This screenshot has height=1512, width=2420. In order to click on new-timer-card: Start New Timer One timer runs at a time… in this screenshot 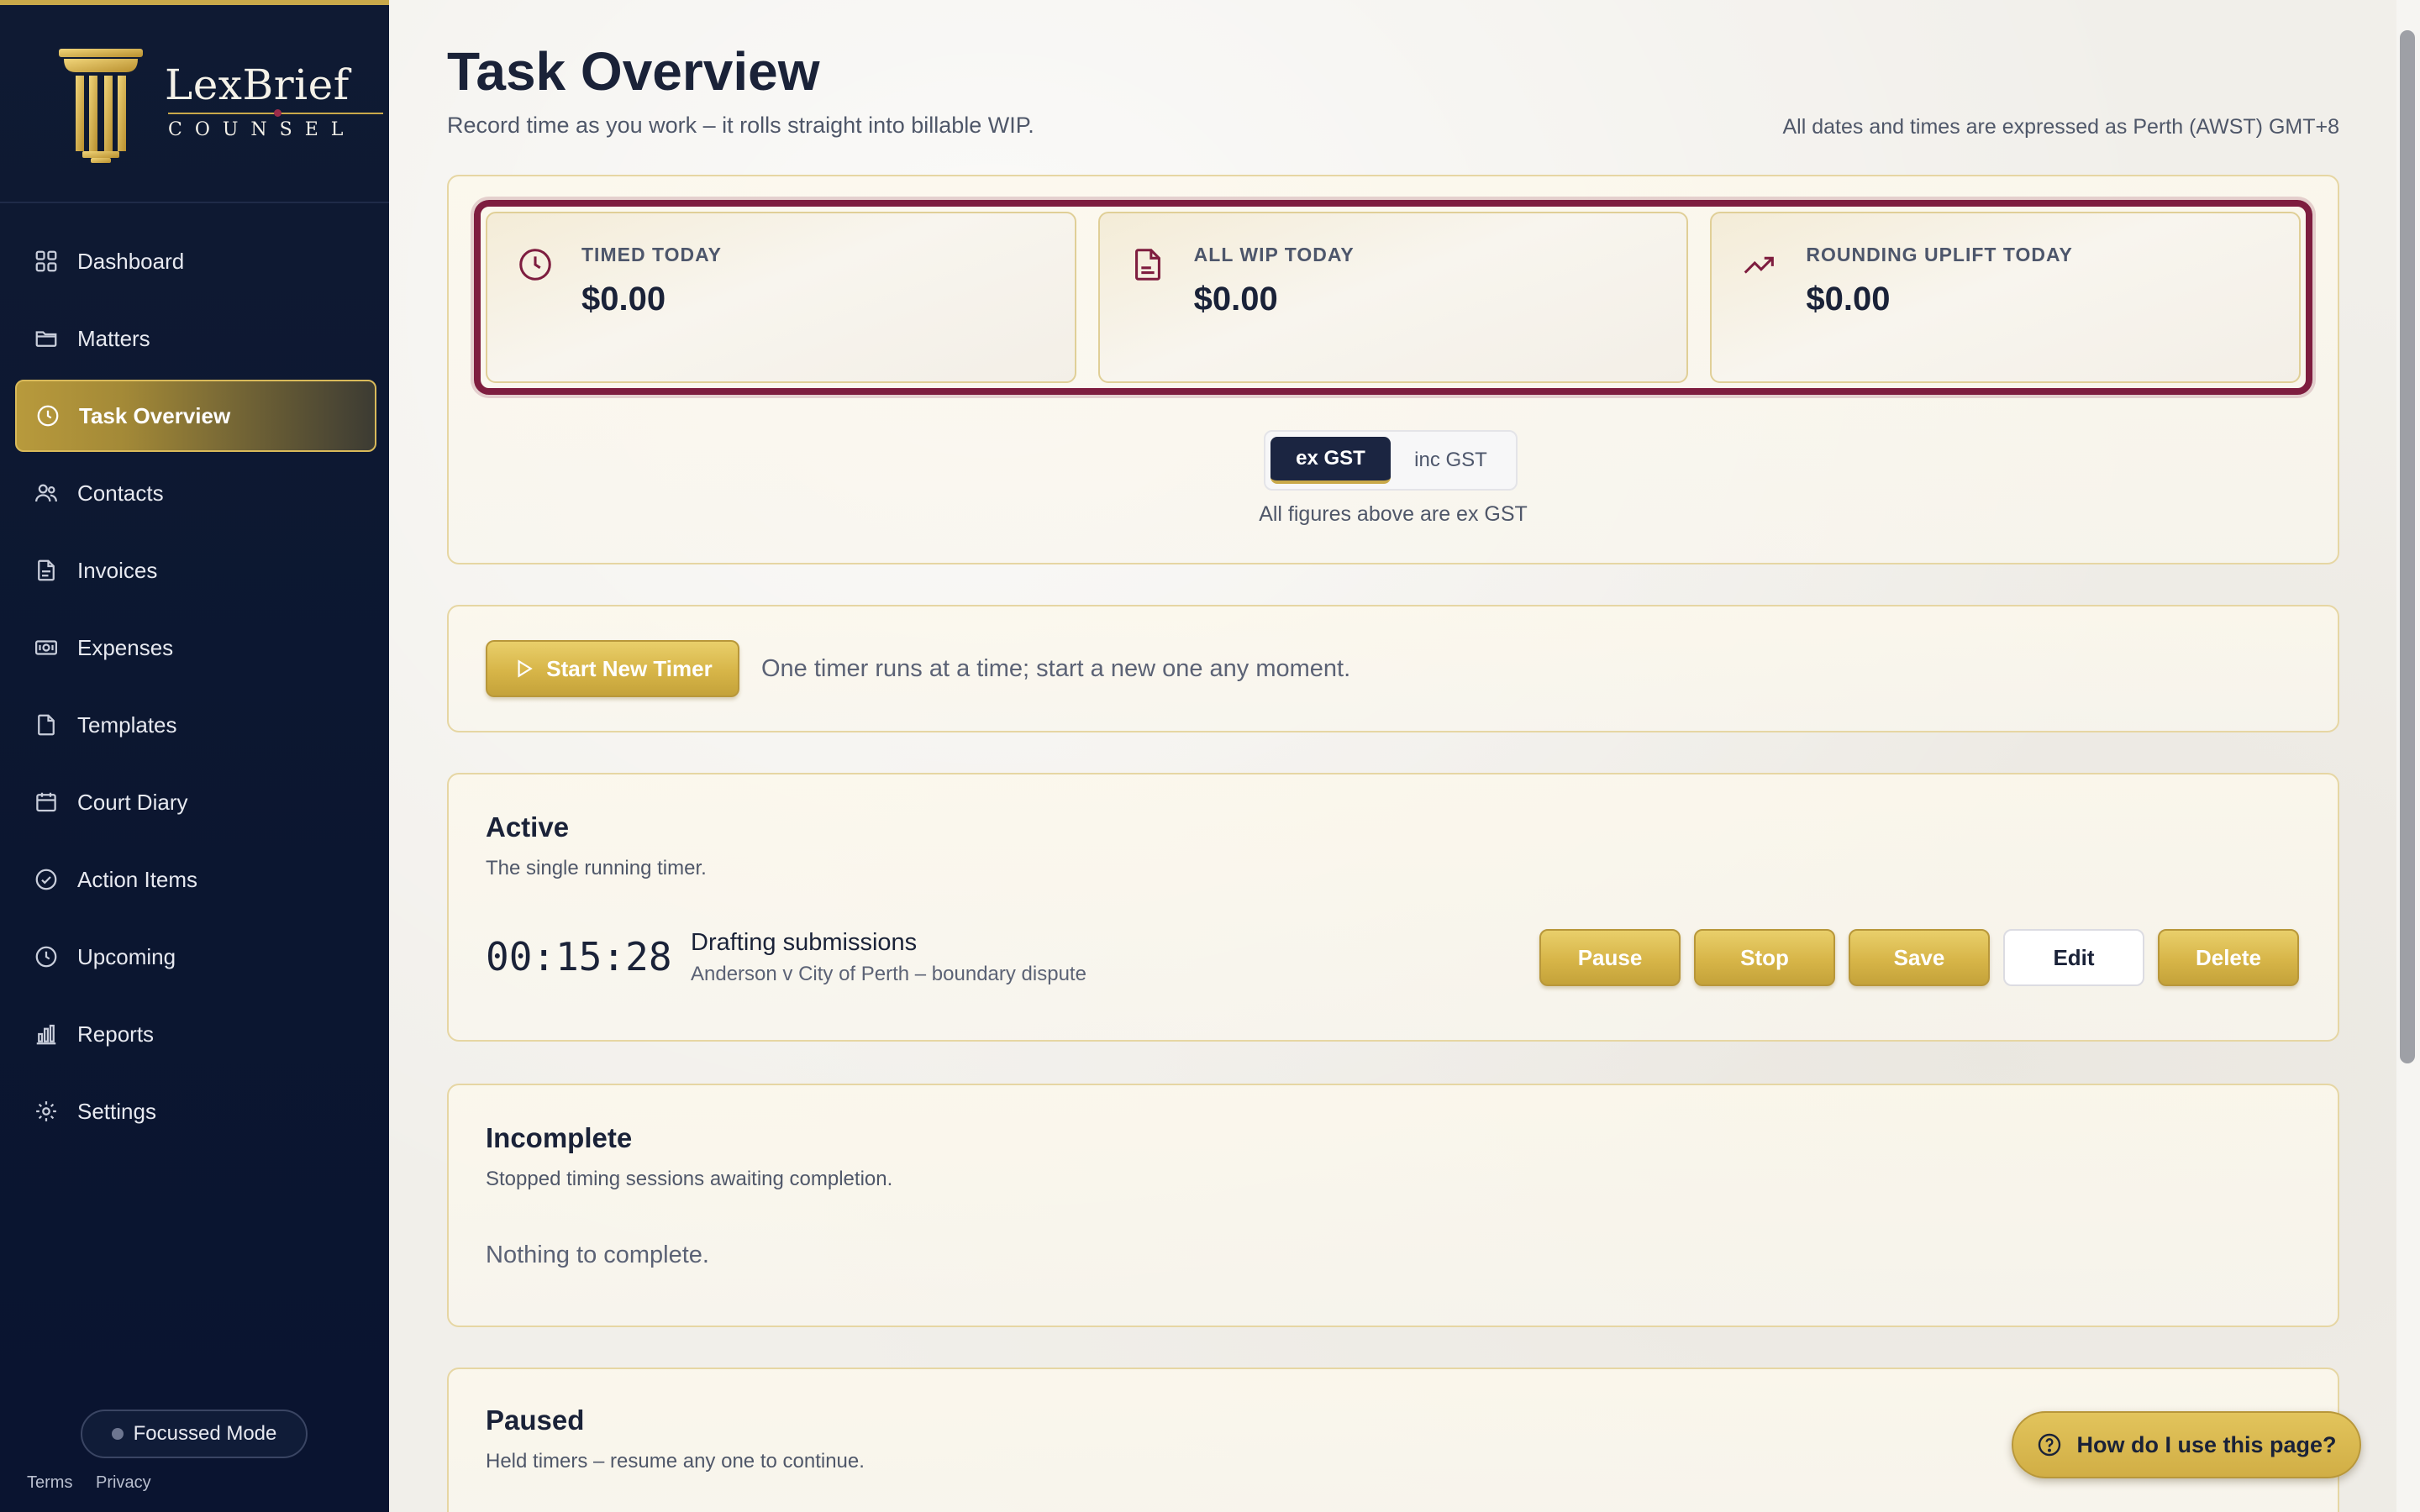, I will do `click(1393, 668)`.